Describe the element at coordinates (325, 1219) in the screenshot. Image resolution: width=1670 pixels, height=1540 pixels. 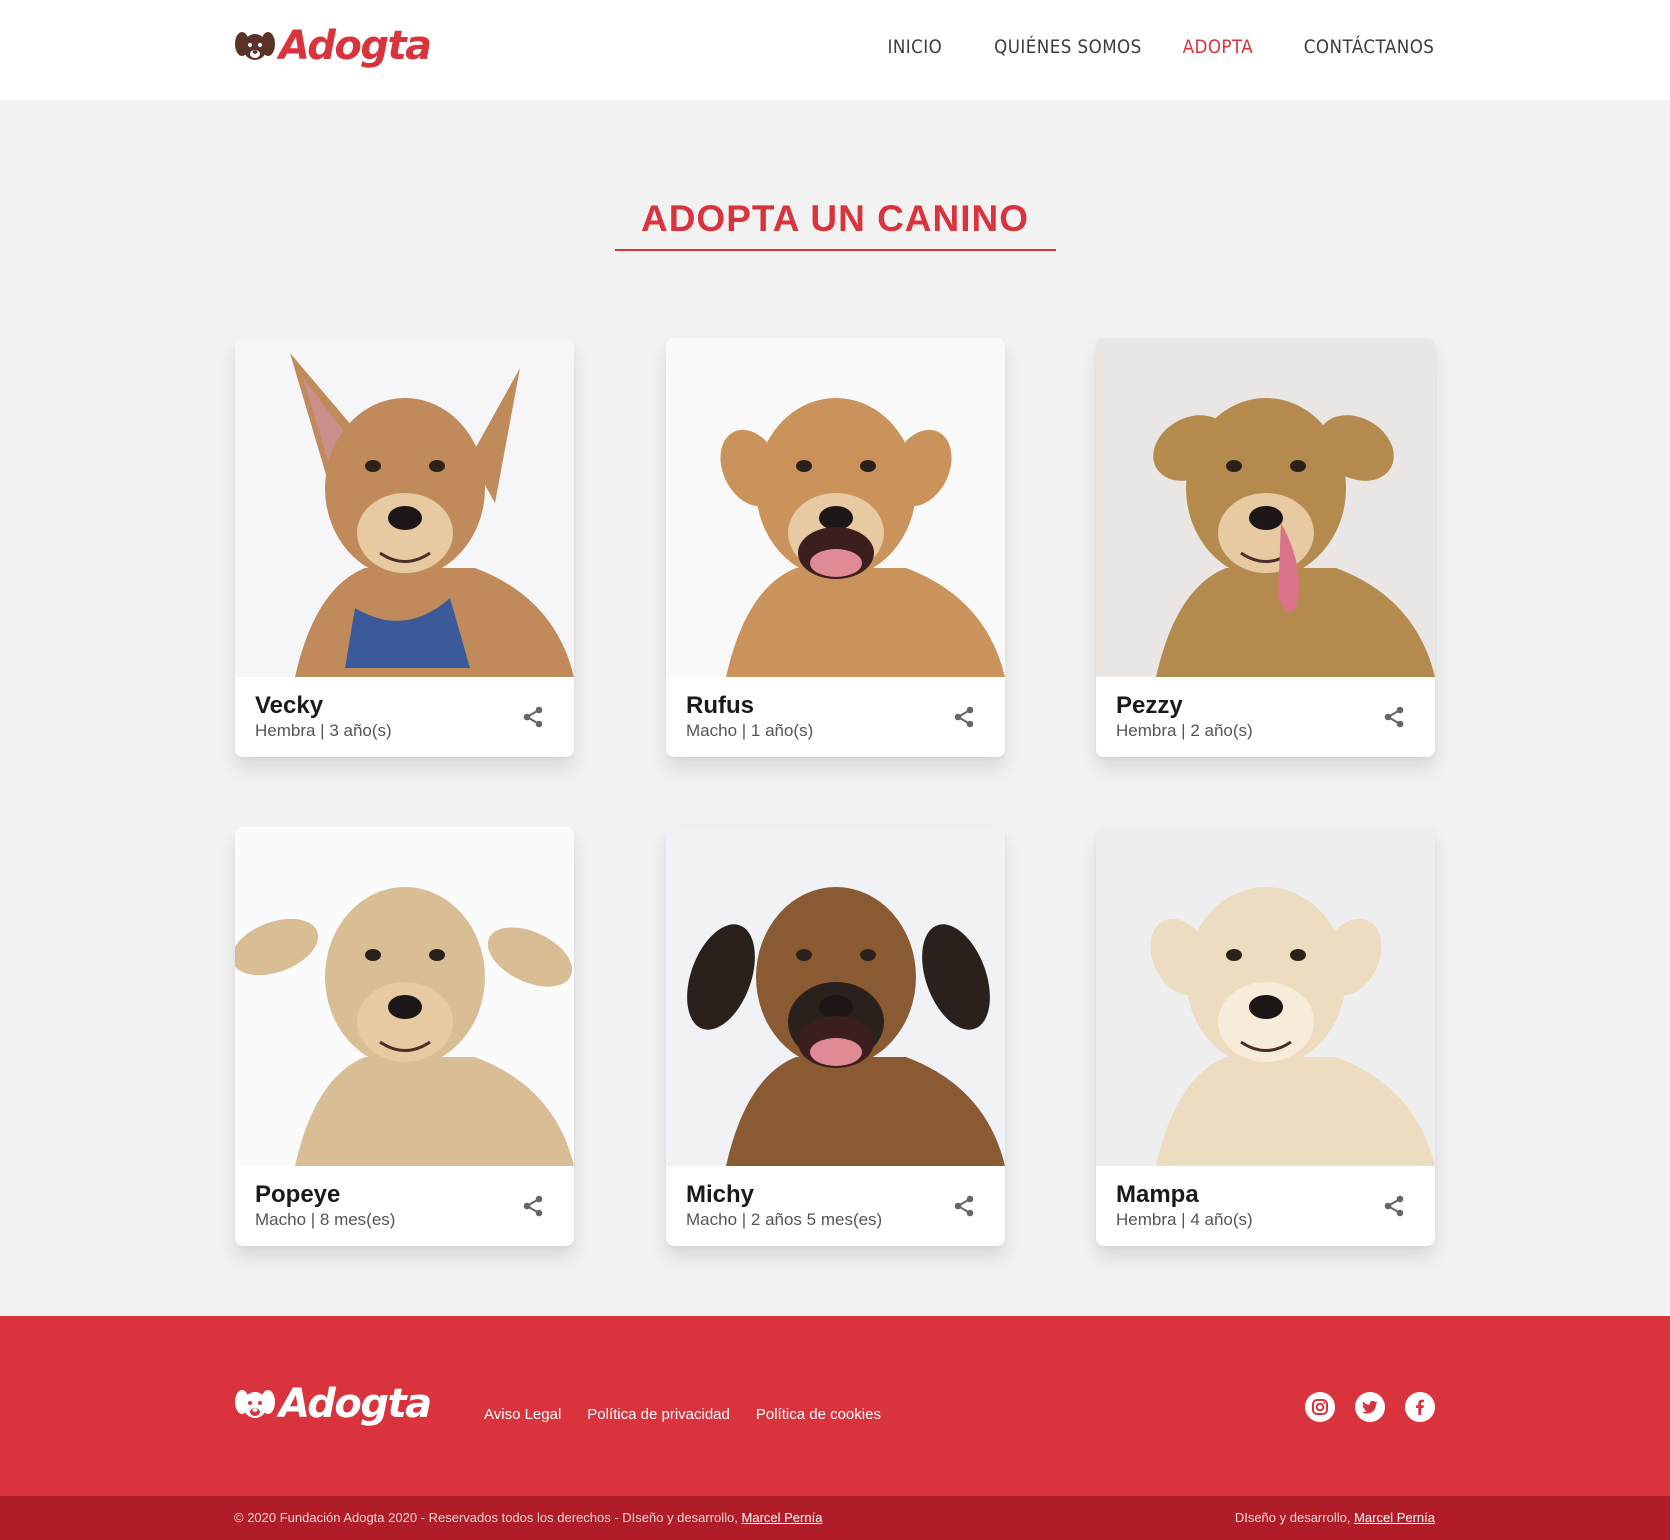
I see `dog-info: Macho | 8 mes(es)` at that location.